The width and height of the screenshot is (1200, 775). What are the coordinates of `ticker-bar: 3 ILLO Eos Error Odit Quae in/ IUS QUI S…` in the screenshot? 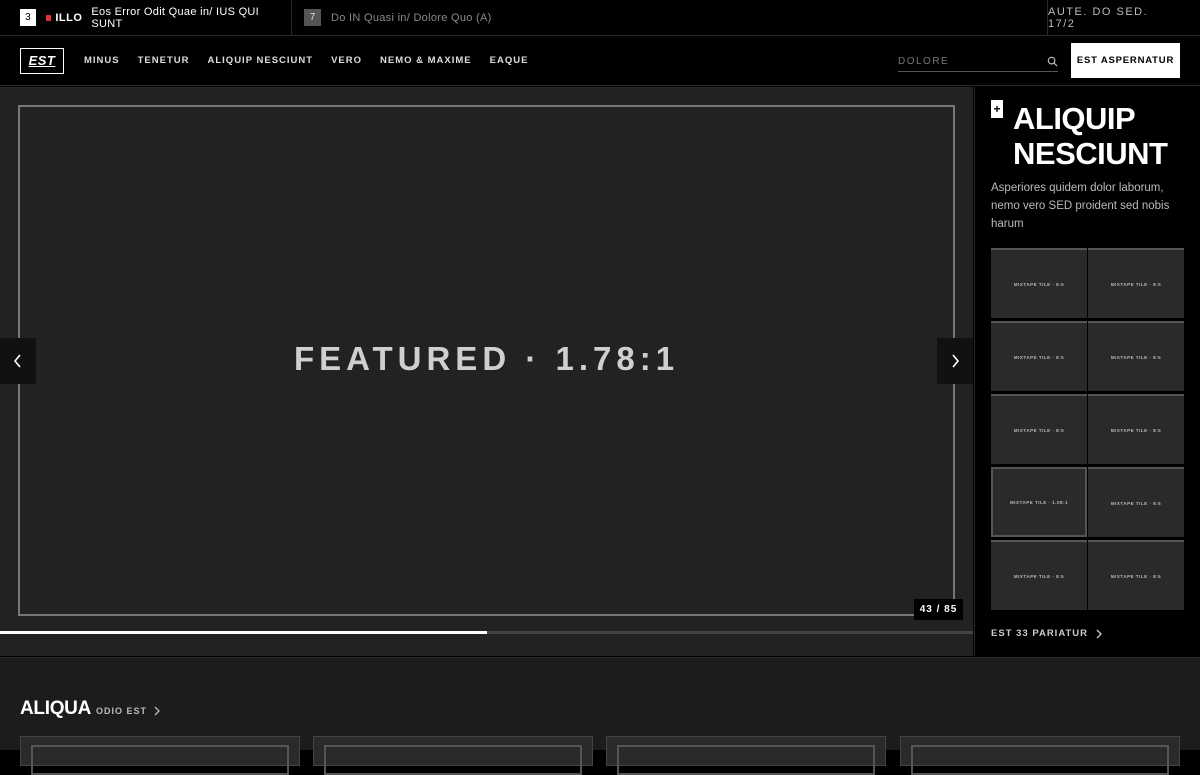 It's located at (600, 18).